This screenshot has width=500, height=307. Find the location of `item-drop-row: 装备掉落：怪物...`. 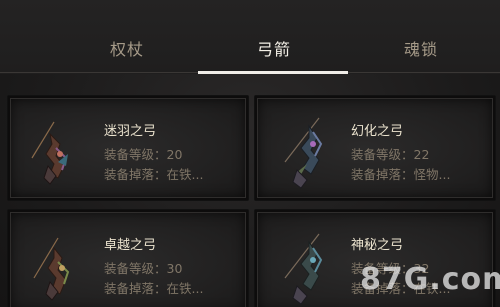

item-drop-row: 装备掉落：怪物... is located at coordinates (400, 173).